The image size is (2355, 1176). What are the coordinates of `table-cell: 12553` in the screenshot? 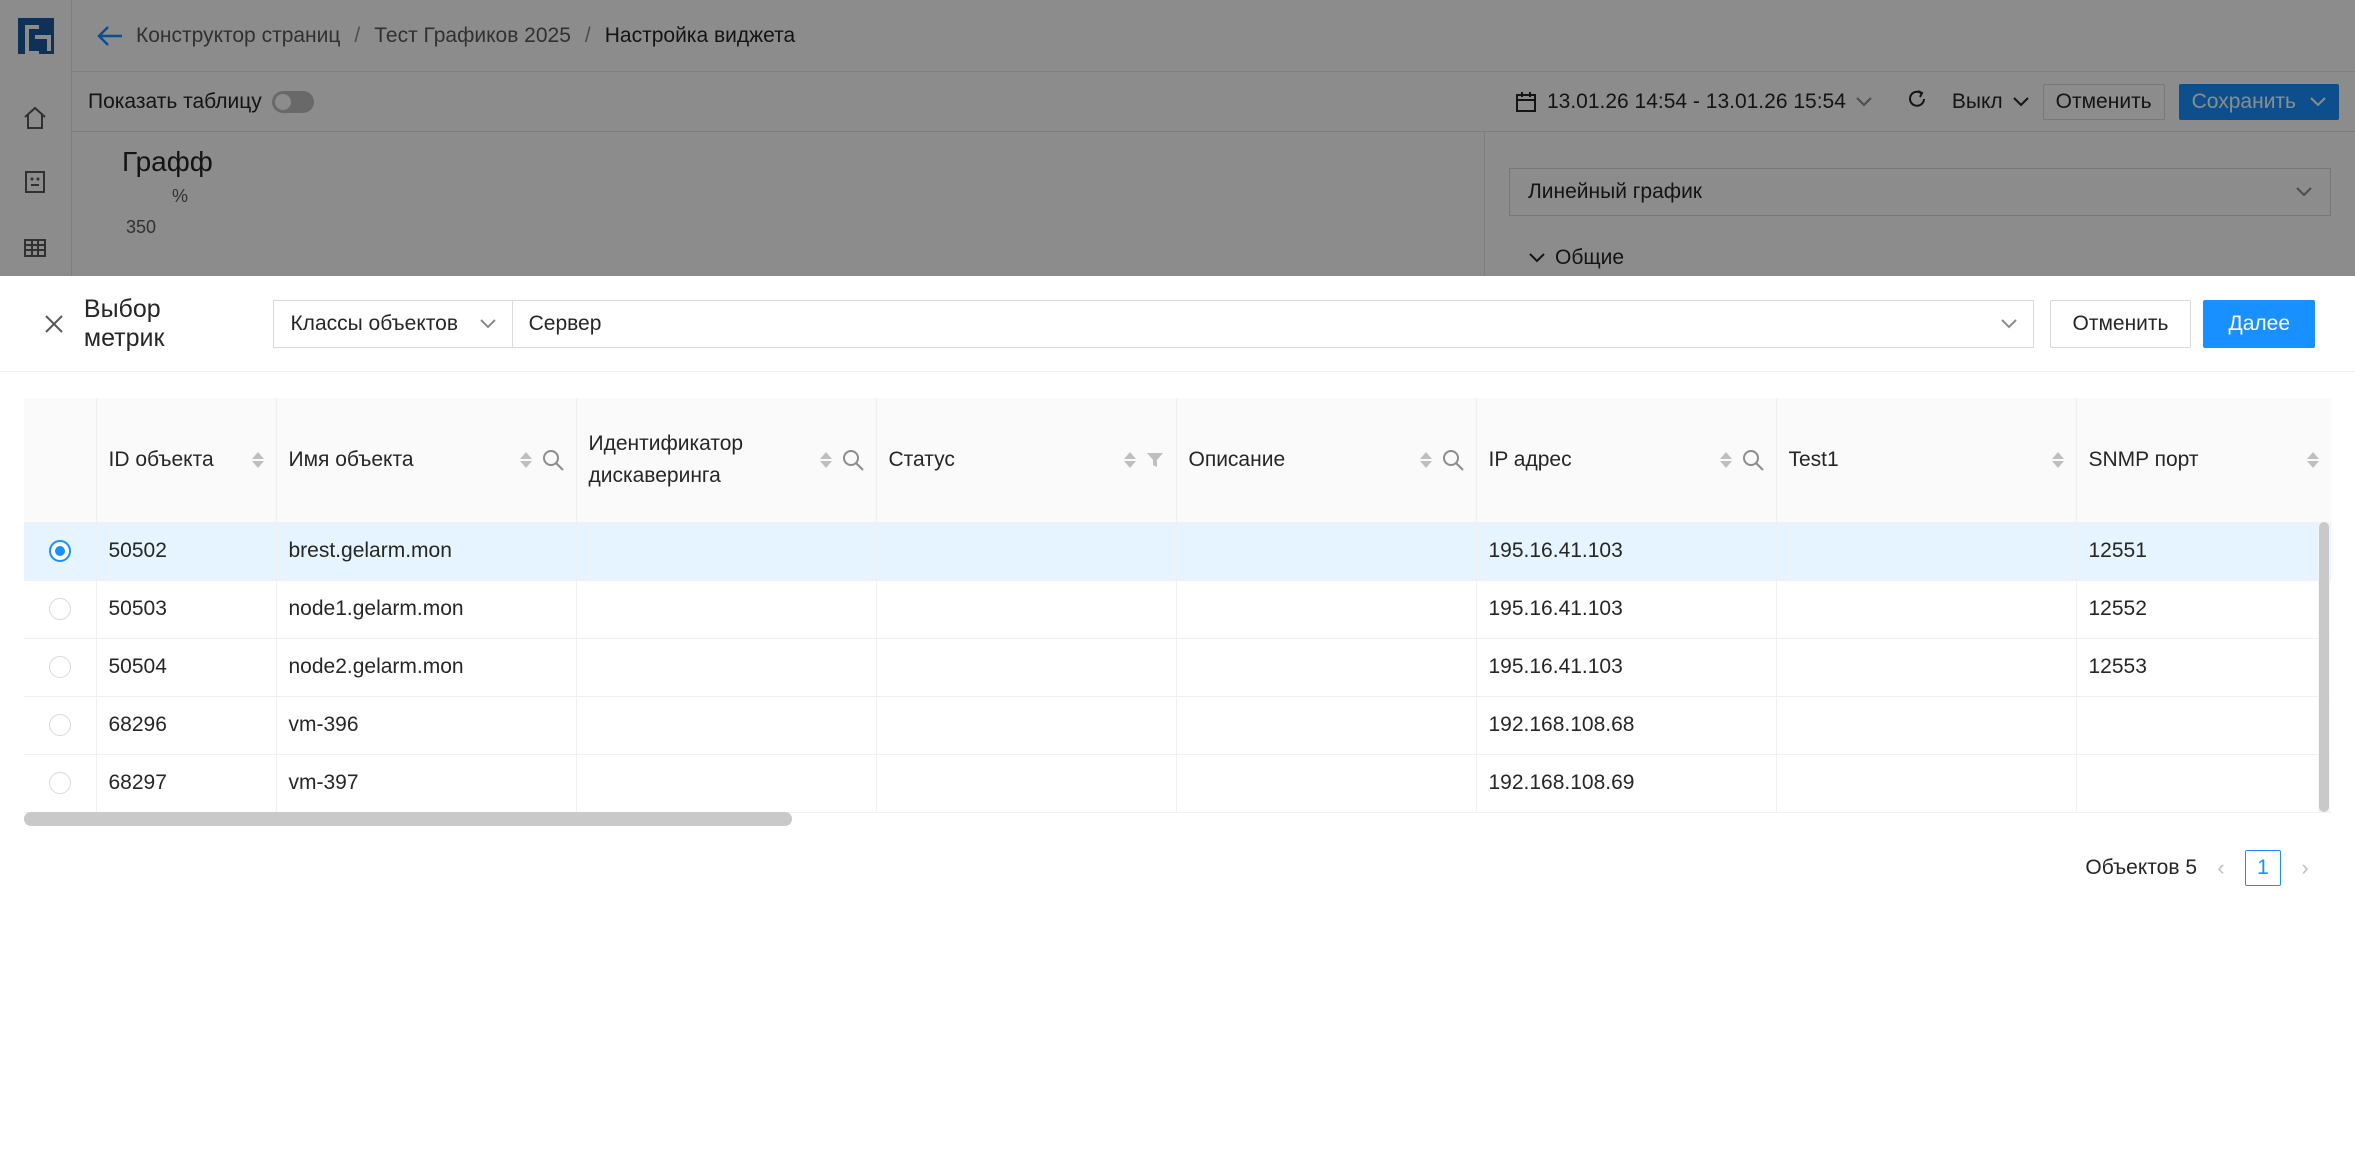 It's located at (2203, 667).